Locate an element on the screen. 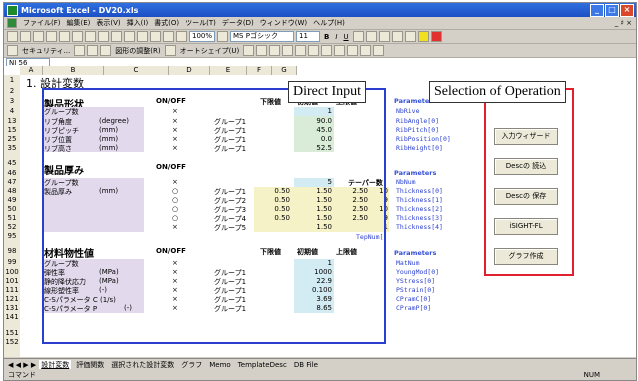 Image resolution: width=638 pixels, height=381 pixels. redo-icon is located at coordinates (129, 36).